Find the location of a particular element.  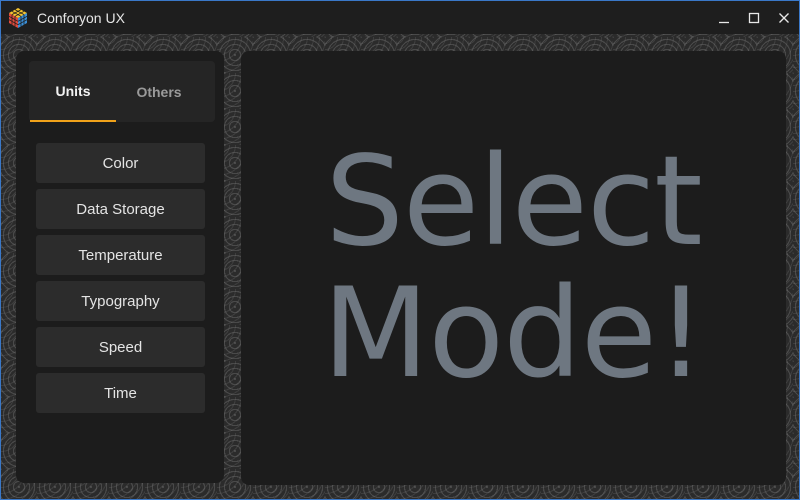

title-bar: Conforyon UX is located at coordinates (400, 17).